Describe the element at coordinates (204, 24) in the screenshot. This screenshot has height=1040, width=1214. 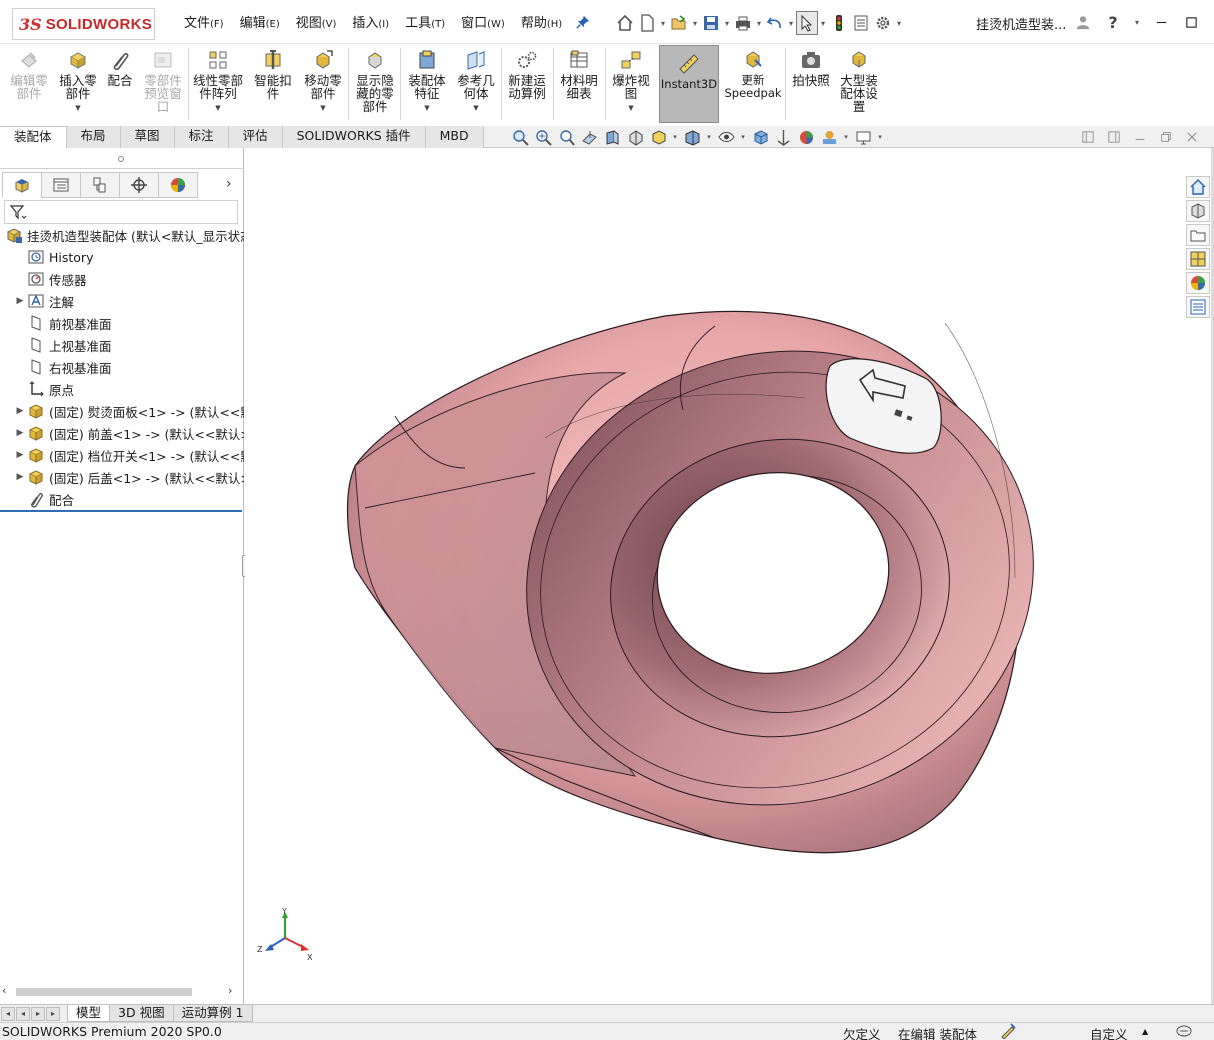
I see `menu-file: 文件(F)` at that location.